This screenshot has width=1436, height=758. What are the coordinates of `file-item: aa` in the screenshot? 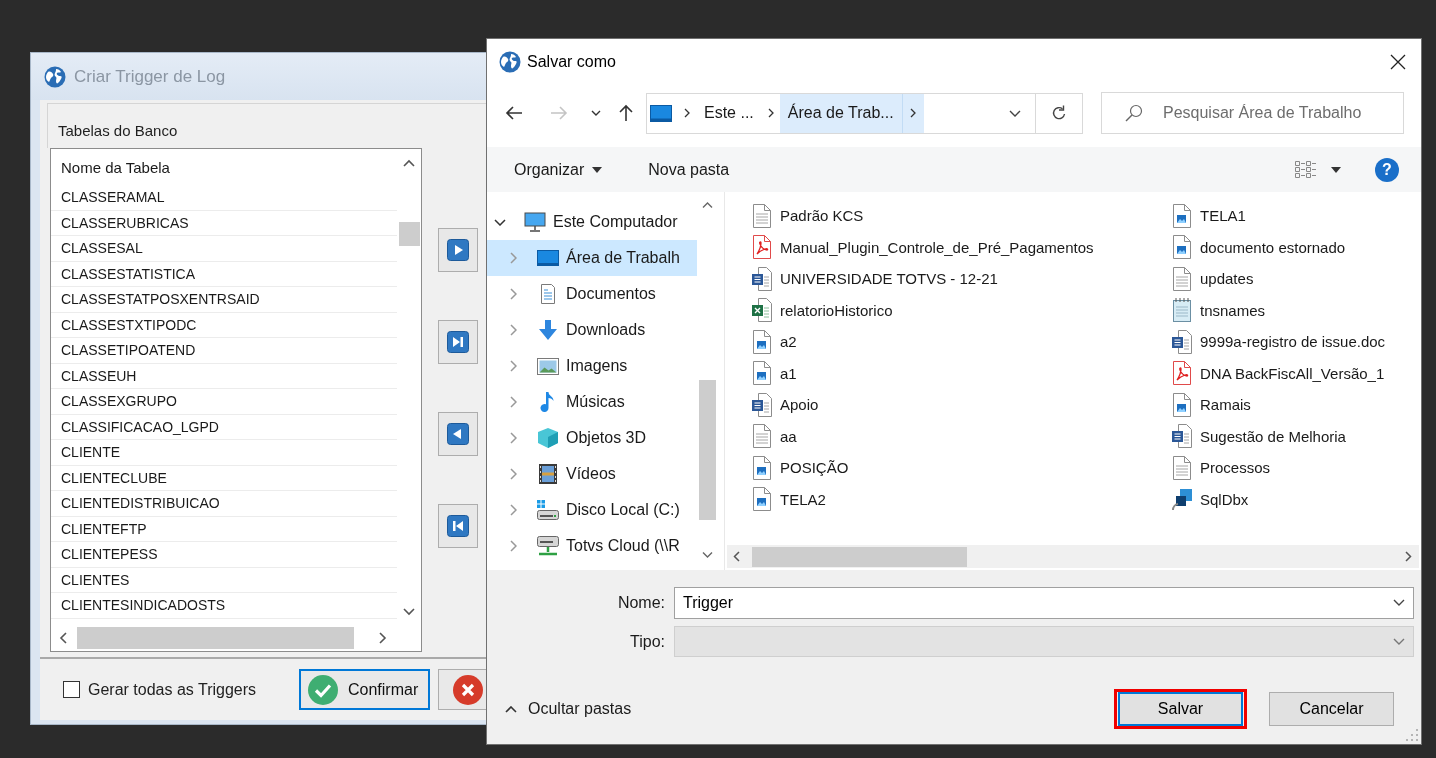 It's located at (774, 436).